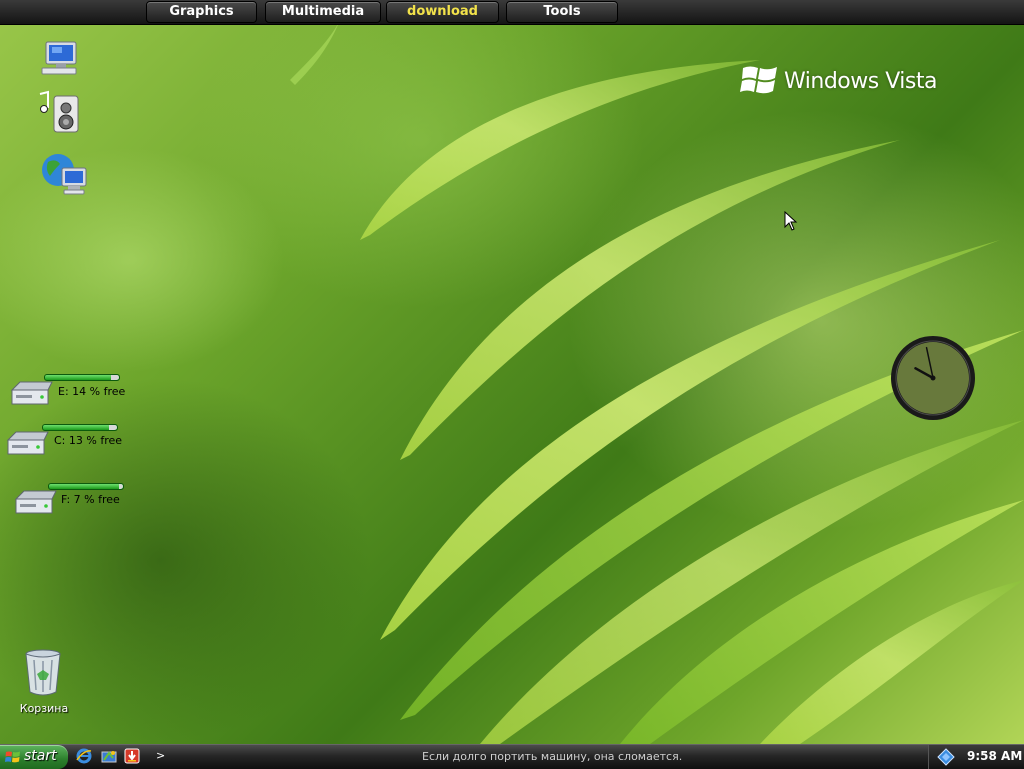 This screenshot has height=769, width=1024. I want to click on start-button: start, so click(34, 757).